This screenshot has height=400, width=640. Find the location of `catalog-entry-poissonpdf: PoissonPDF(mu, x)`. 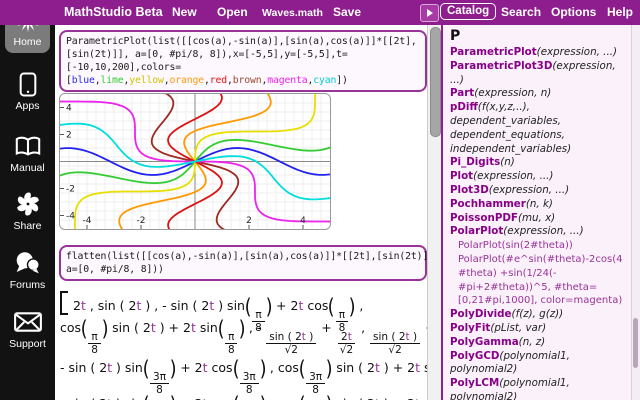

catalog-entry-poissonpdf: PoissonPDF(mu, x) is located at coordinates (540, 219).